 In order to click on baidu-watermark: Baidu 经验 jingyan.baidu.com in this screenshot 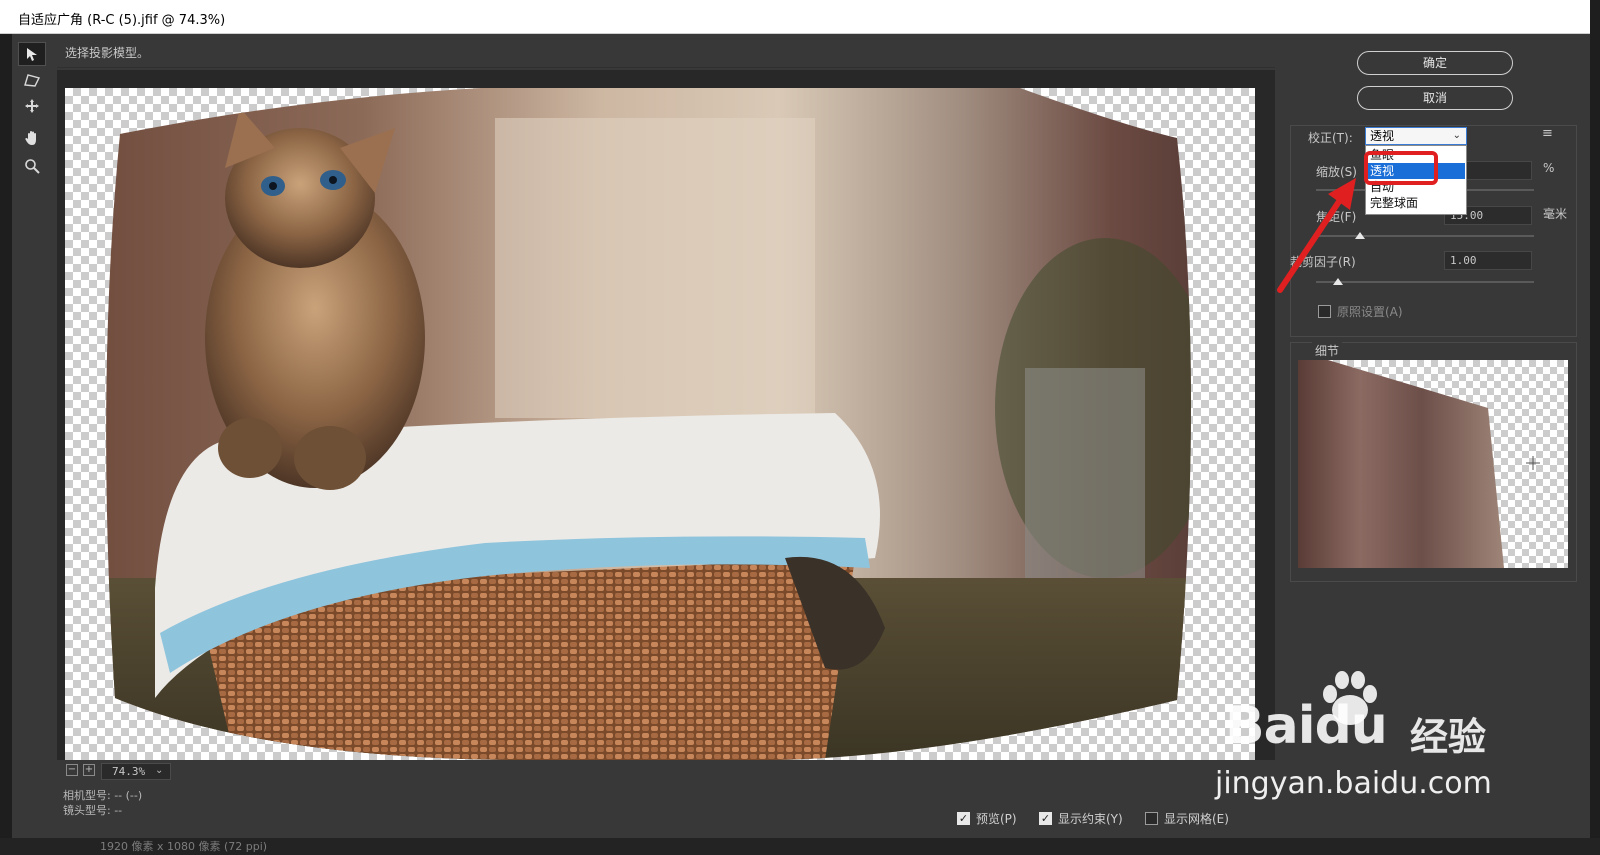, I will do `click(1385, 745)`.